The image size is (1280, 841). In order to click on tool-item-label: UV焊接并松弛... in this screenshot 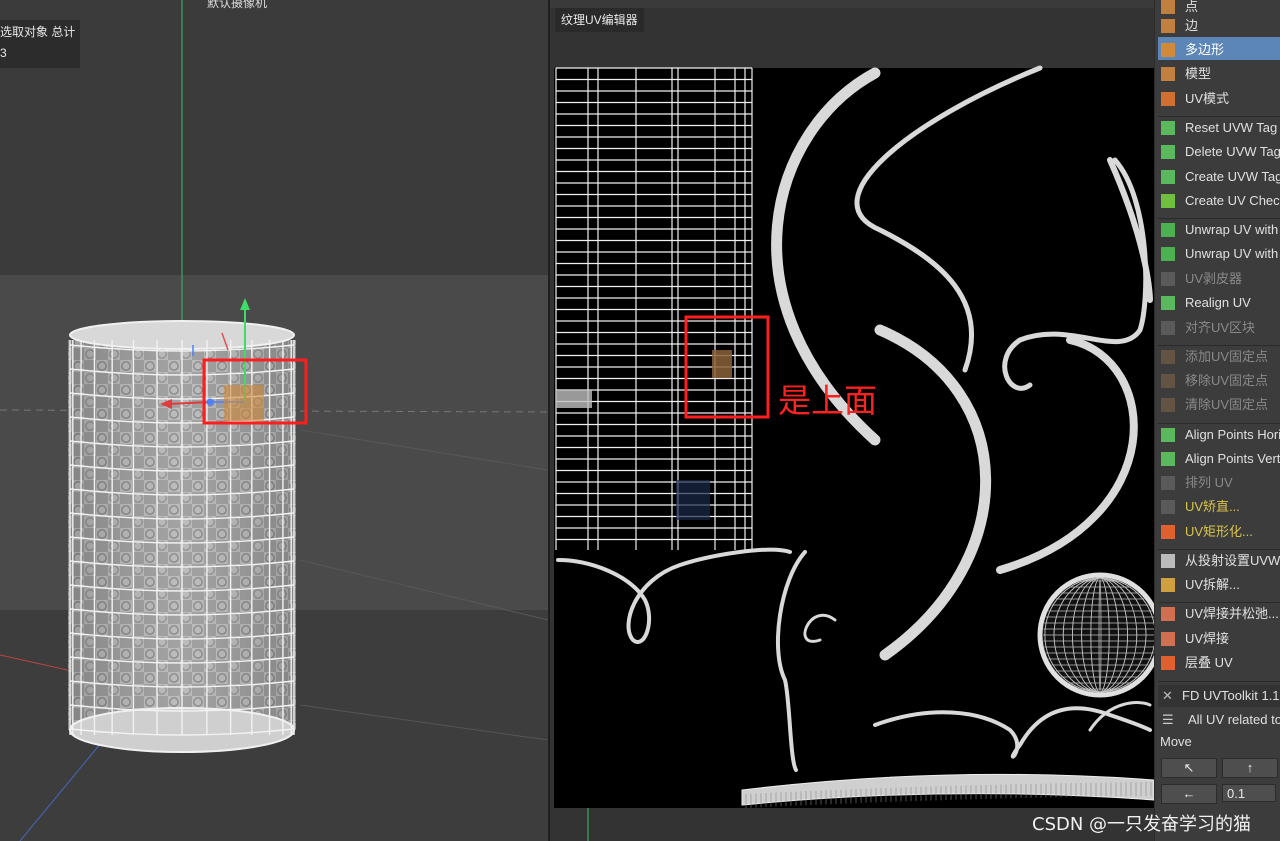, I will do `click(1232, 614)`.